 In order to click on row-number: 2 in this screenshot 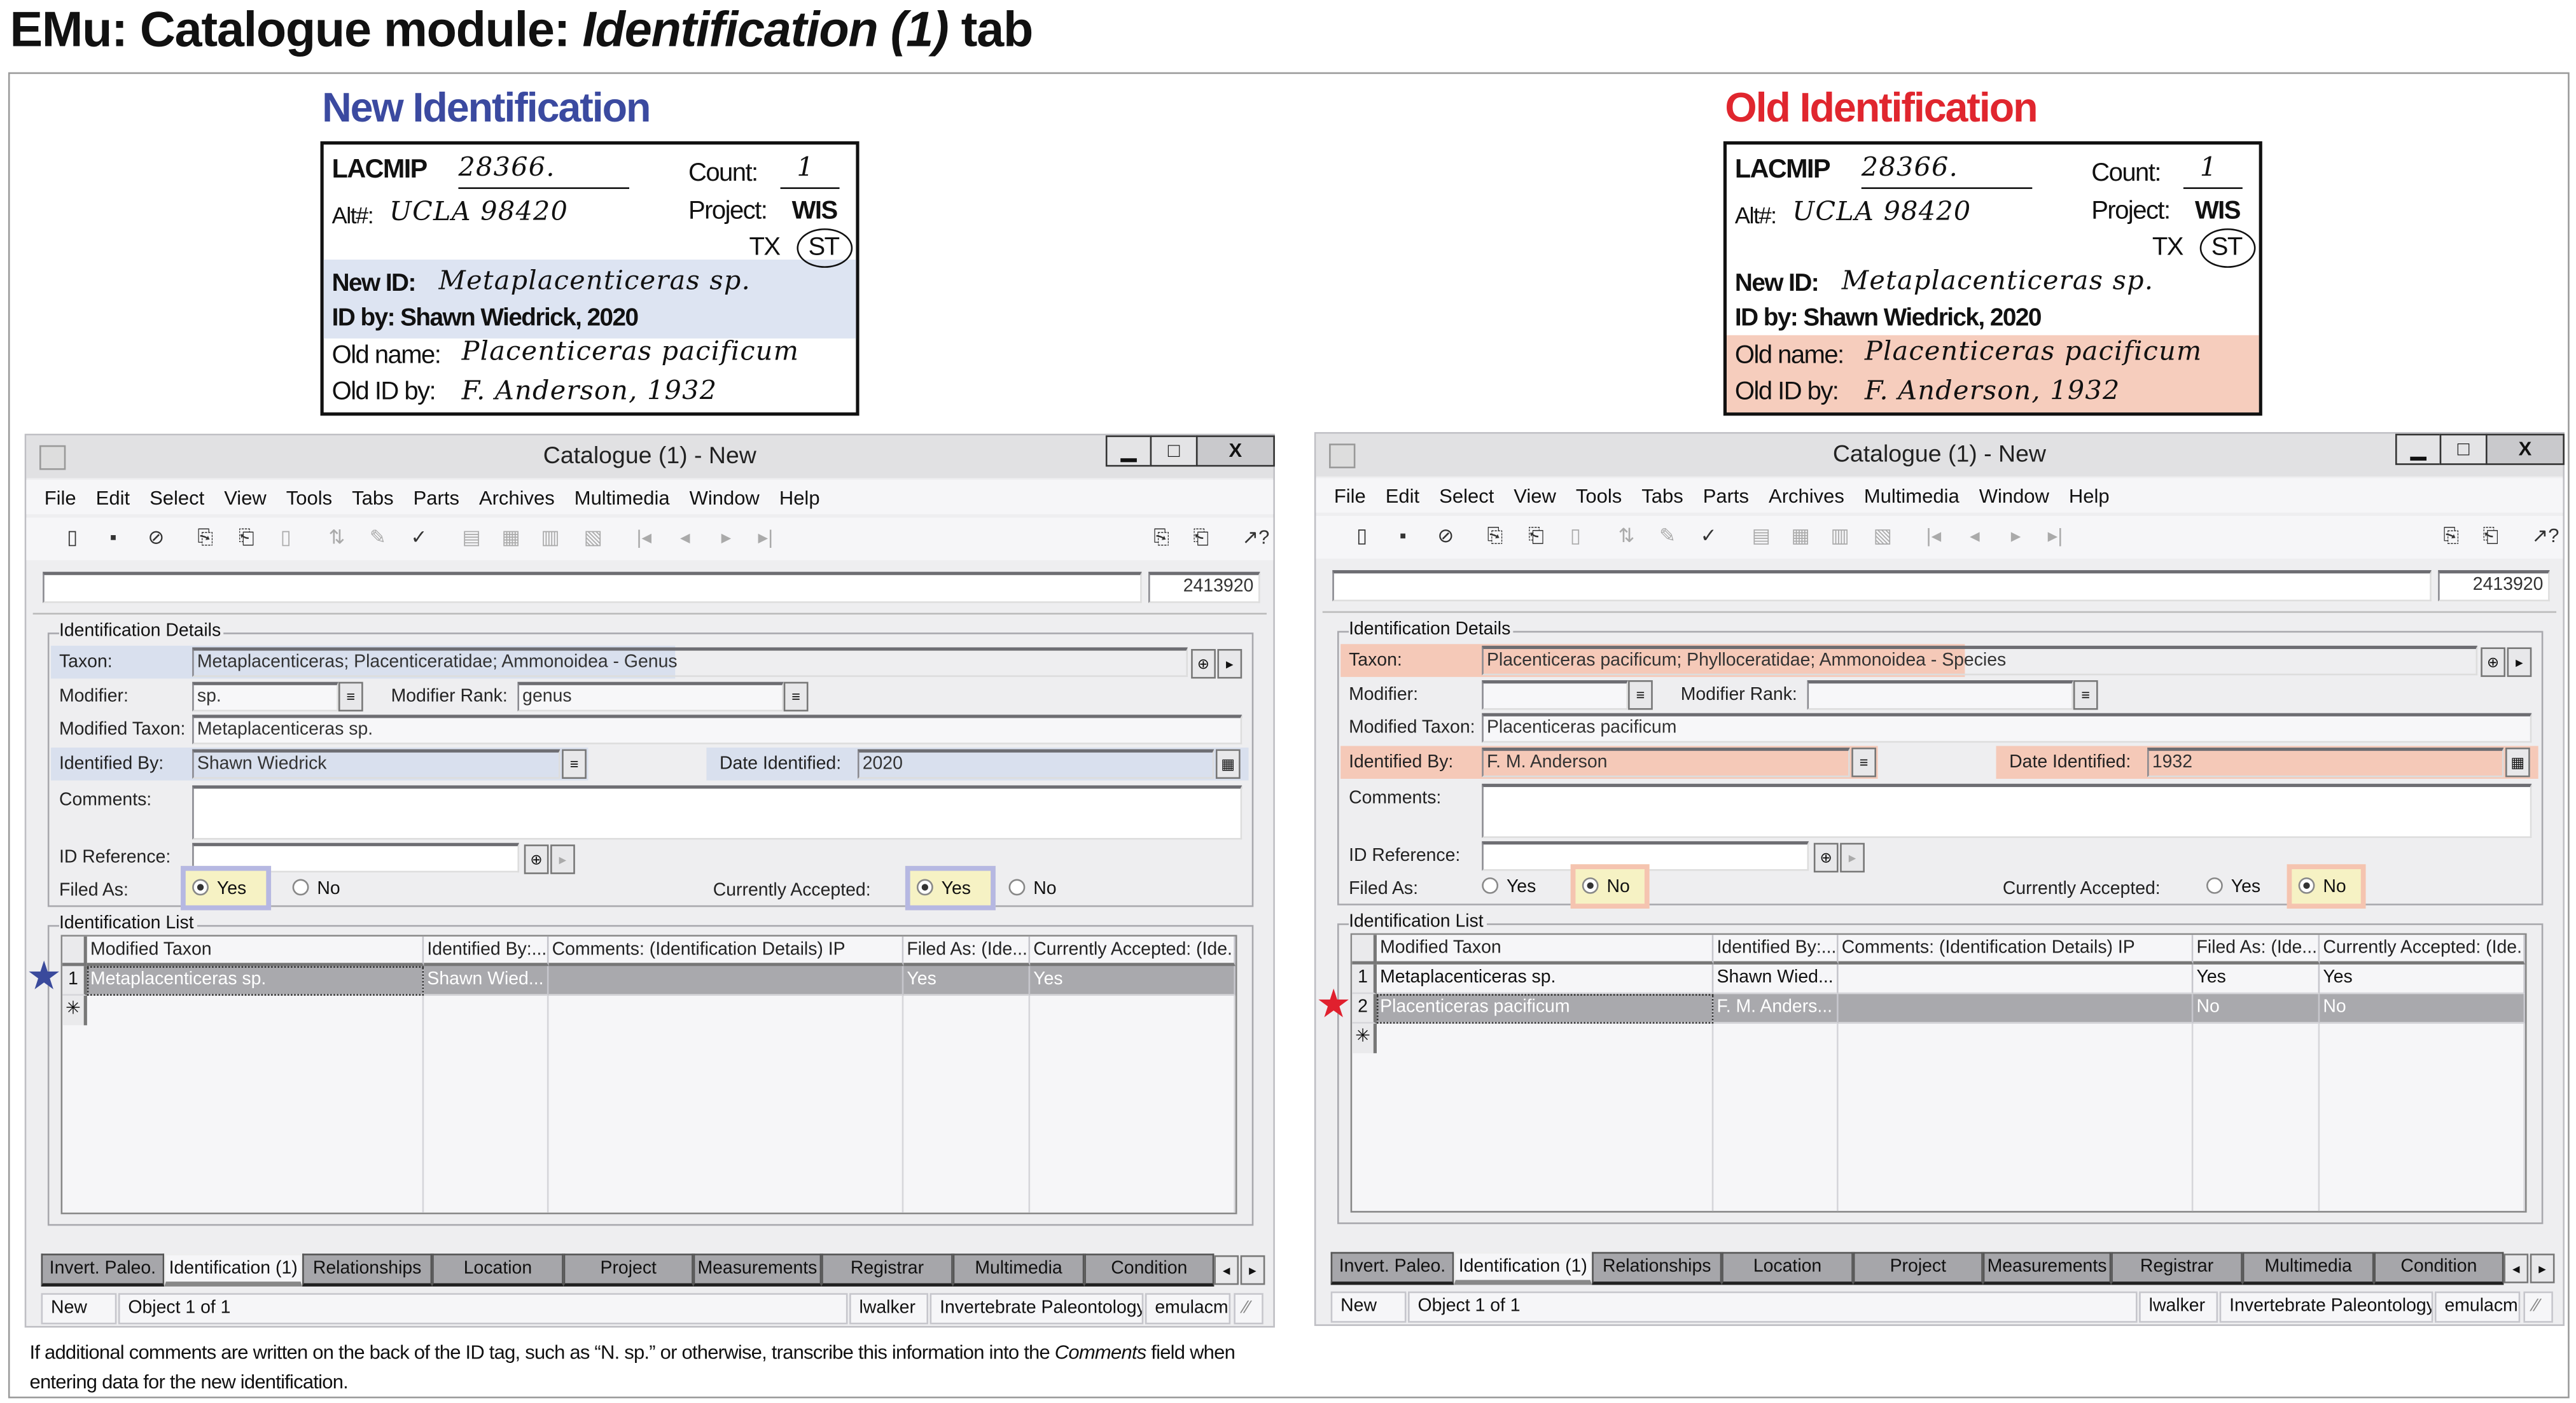, I will do `click(1365, 1009)`.